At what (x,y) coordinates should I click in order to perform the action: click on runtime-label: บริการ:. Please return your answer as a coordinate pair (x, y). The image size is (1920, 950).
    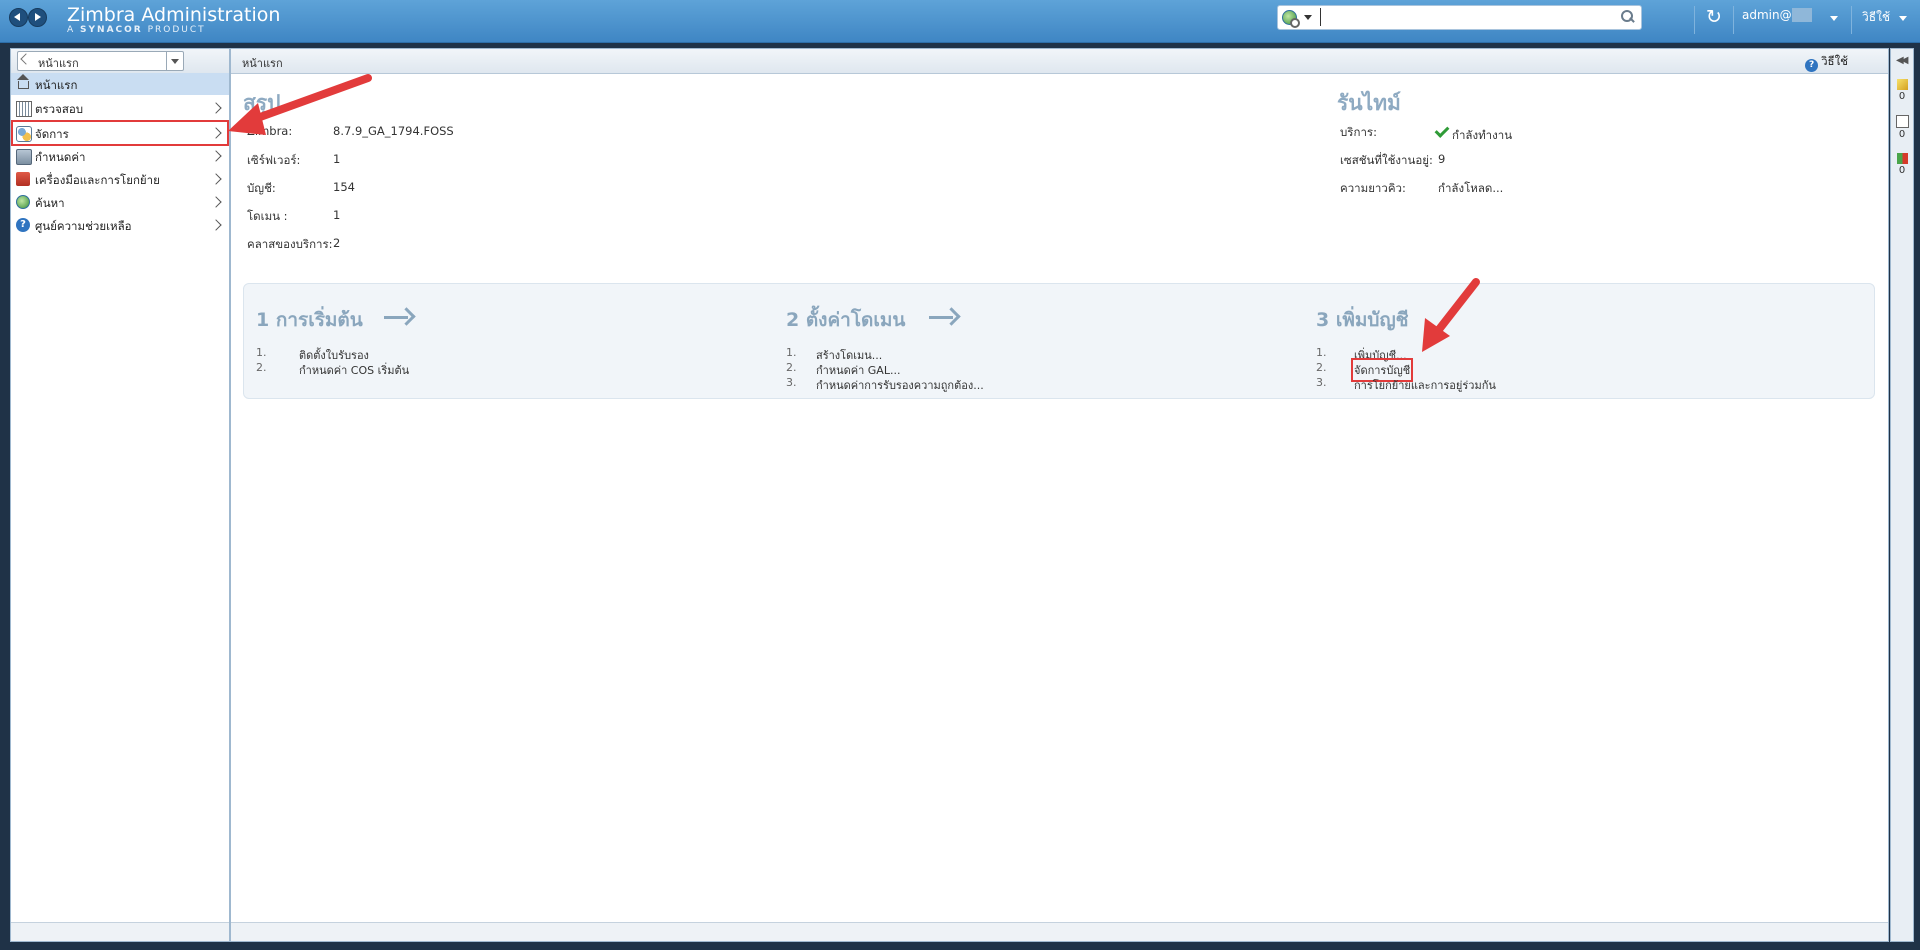
    Looking at the image, I should click on (1358, 132).